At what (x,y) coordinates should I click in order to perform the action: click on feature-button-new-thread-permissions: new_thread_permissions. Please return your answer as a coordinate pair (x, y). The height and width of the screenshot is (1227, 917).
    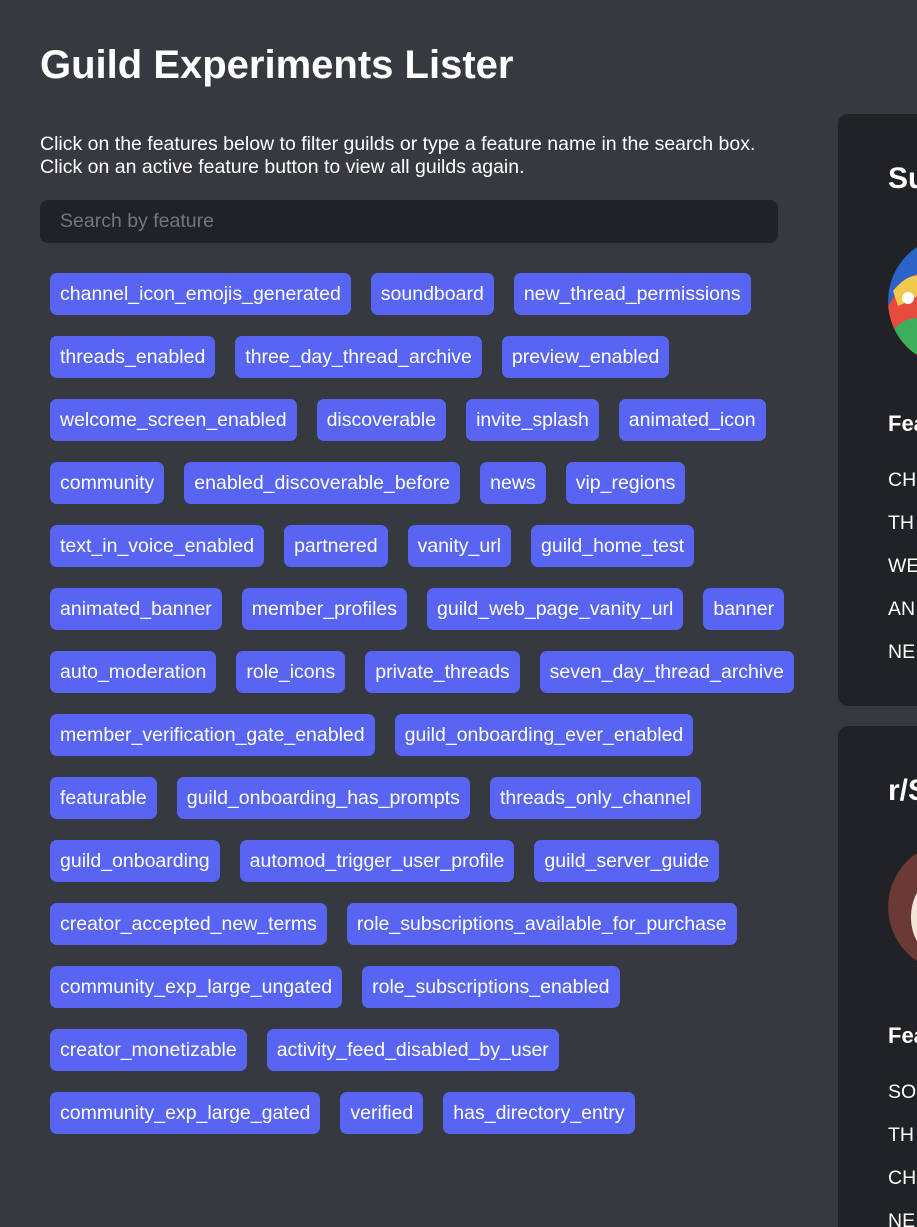
    Looking at the image, I should click on (632, 294).